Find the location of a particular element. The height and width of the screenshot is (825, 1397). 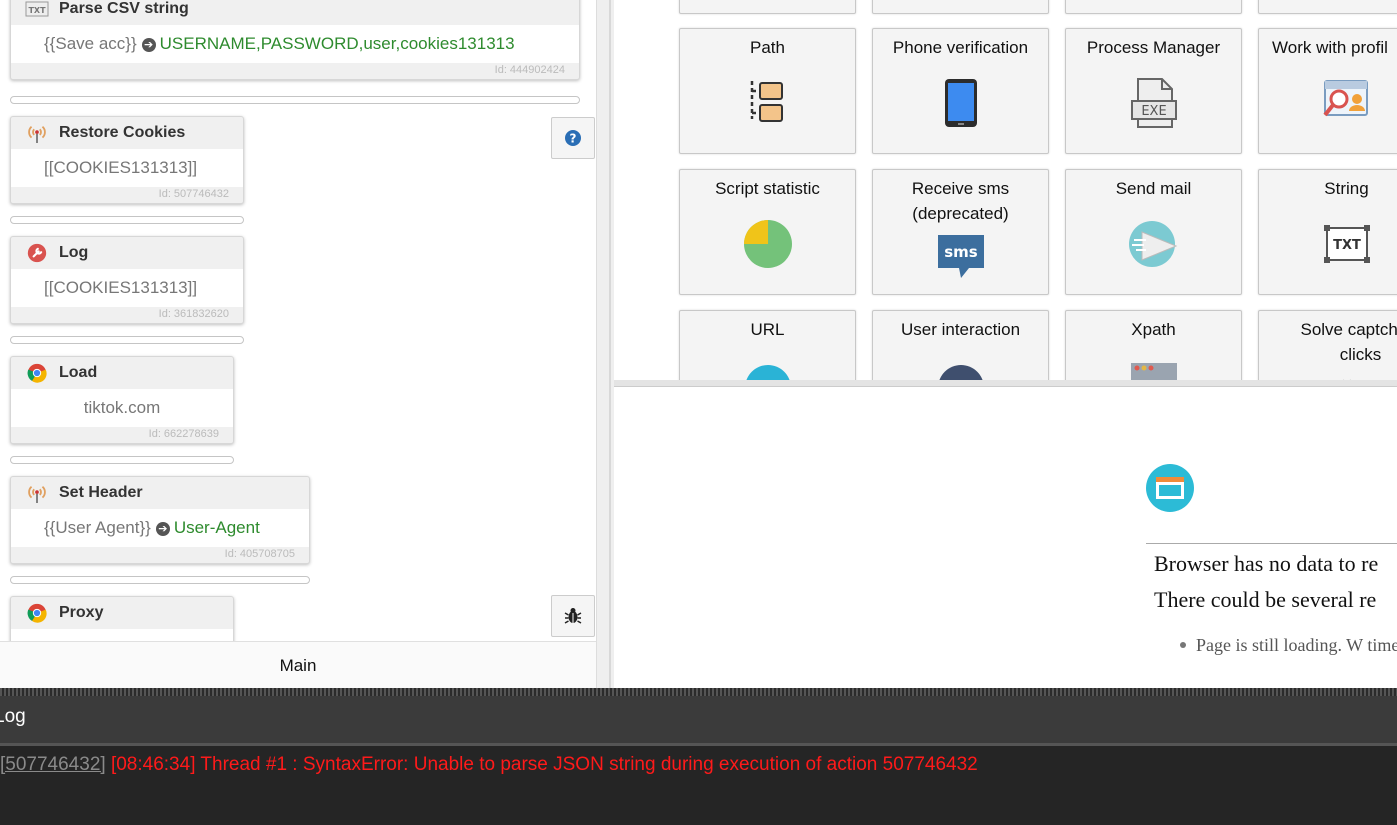

sms-icon: sms is located at coordinates (960, 256).